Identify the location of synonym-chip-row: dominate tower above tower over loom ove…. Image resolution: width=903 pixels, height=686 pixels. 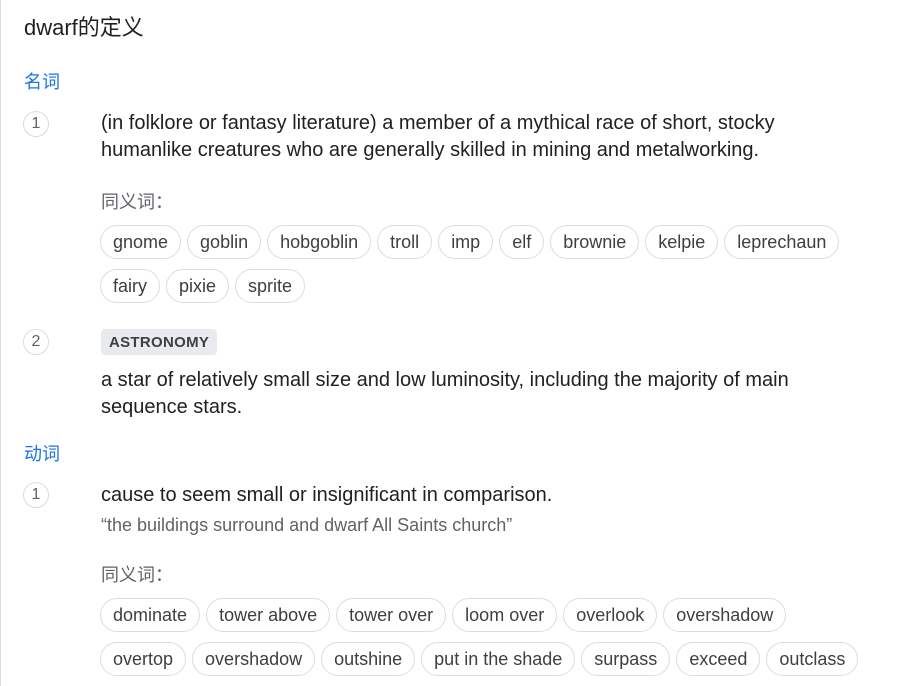
(443, 615).